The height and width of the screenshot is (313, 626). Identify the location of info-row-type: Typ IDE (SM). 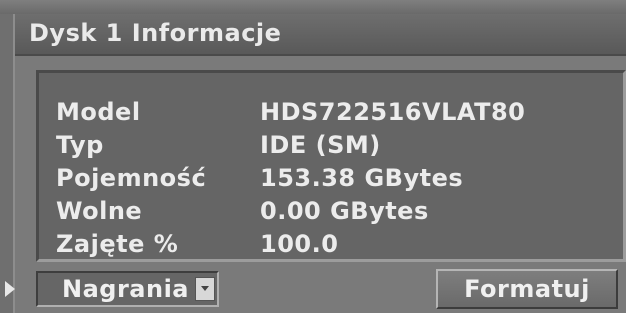
(329, 147).